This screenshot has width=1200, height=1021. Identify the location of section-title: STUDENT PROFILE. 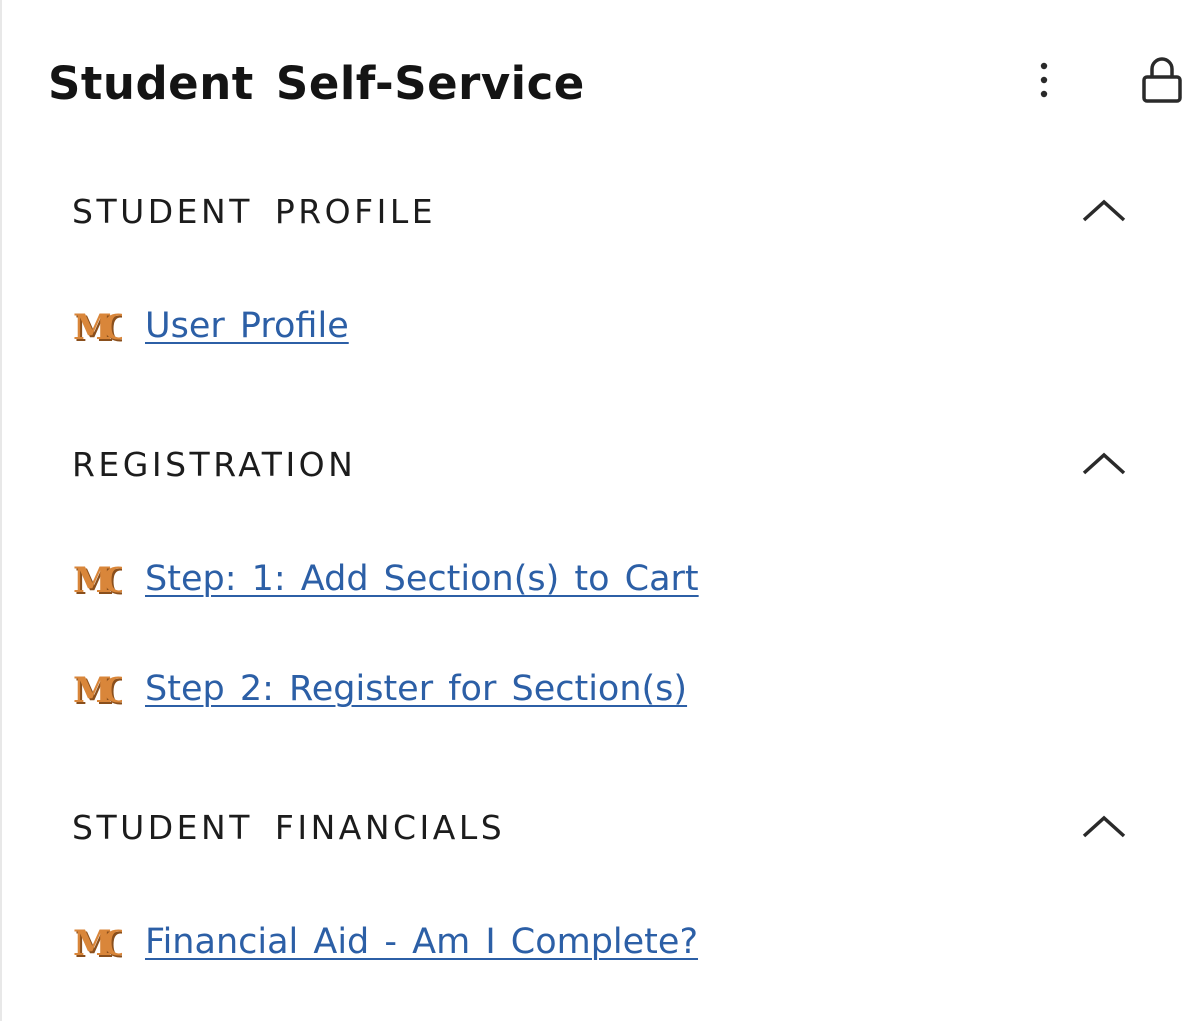
(254, 211).